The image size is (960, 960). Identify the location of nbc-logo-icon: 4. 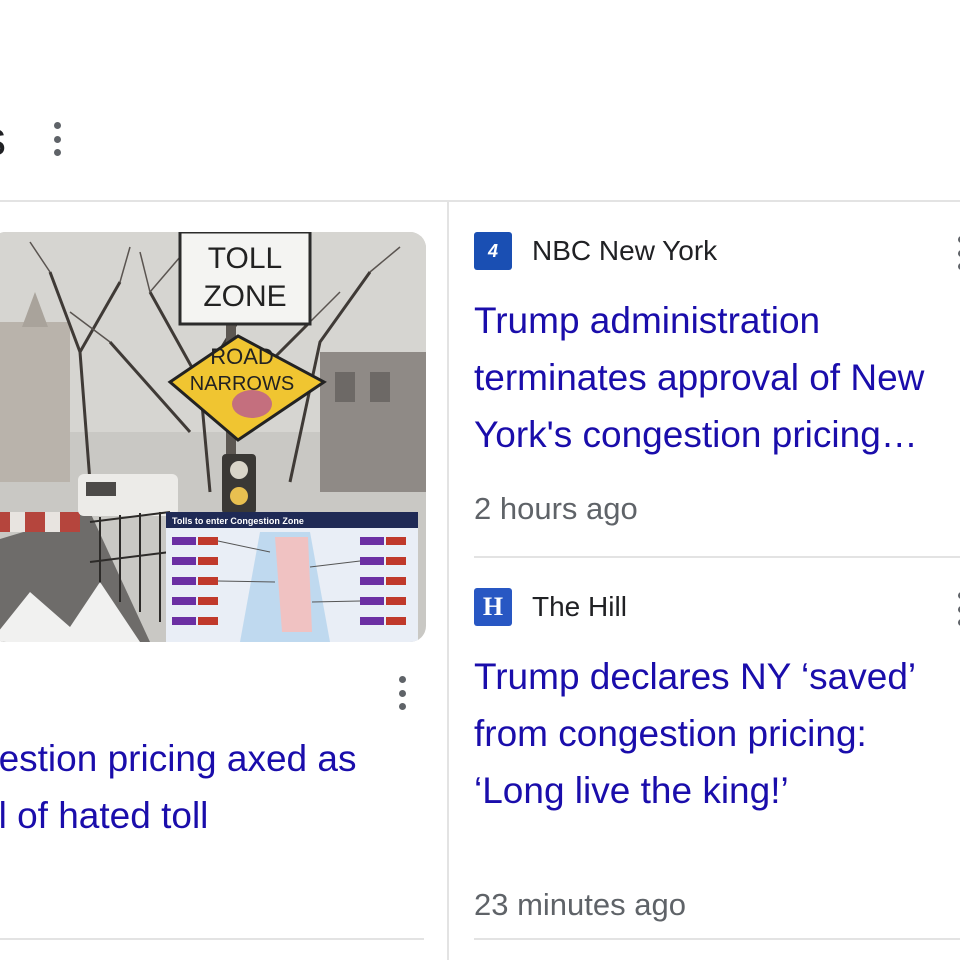
(493, 251).